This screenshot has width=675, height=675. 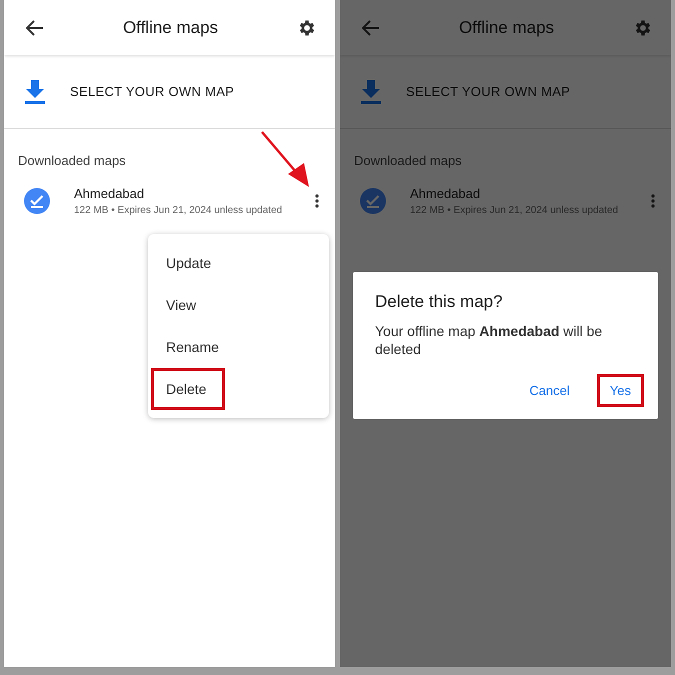 I want to click on menu-item: Rename, so click(x=192, y=347).